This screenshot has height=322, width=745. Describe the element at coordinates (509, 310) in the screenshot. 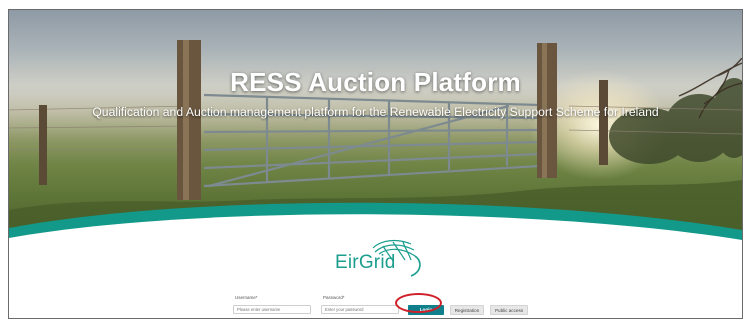

I see `public-access-button: Public access` at that location.